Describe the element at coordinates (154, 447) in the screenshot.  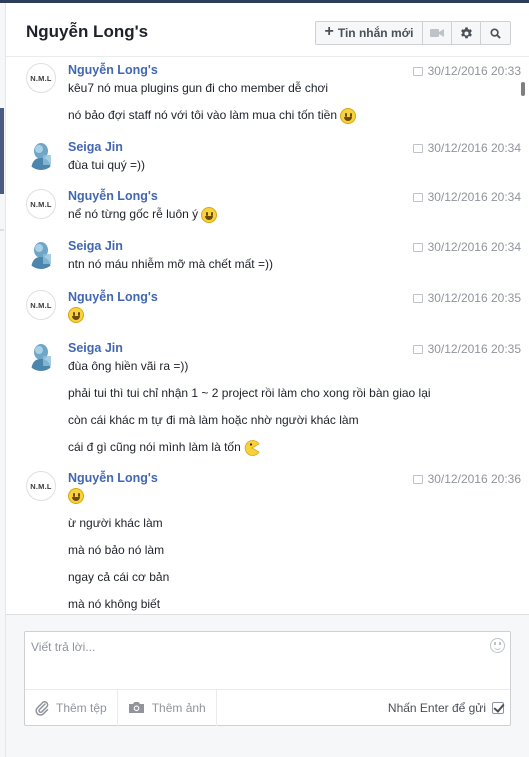
I see `message-text: cái đ gì cũng nói mình làm là tốn` at that location.